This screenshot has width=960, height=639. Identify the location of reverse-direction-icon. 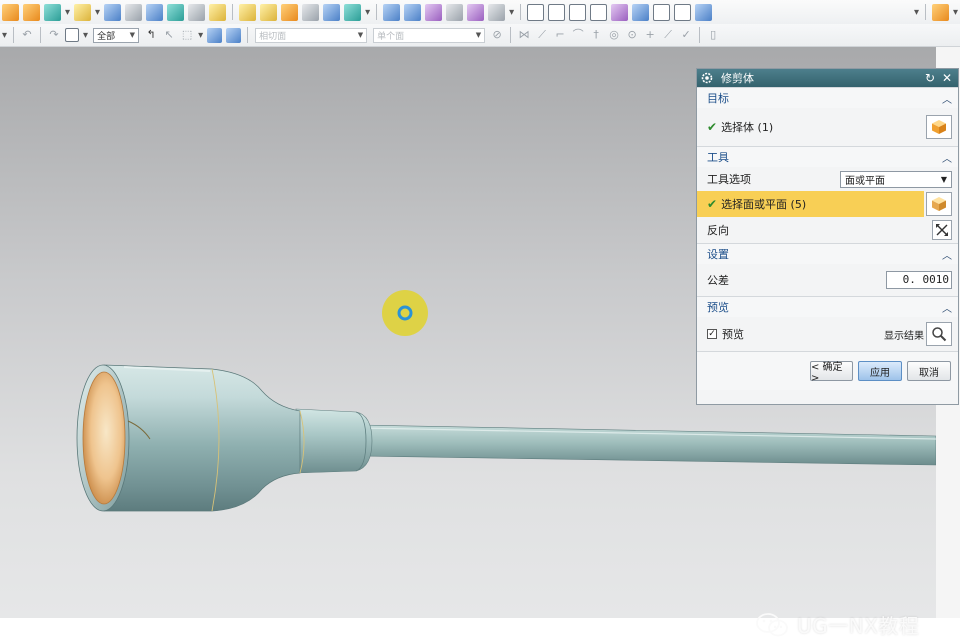
(942, 230).